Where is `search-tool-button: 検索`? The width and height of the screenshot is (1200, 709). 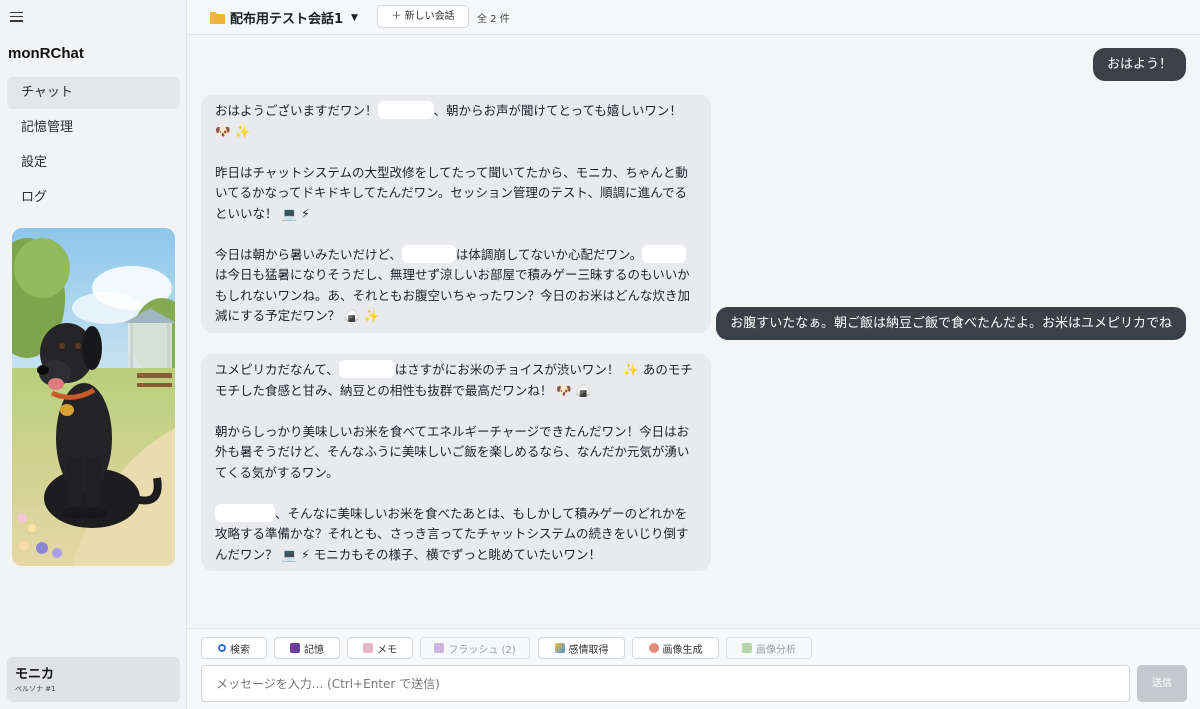
search-tool-button: 検索 is located at coordinates (234, 648).